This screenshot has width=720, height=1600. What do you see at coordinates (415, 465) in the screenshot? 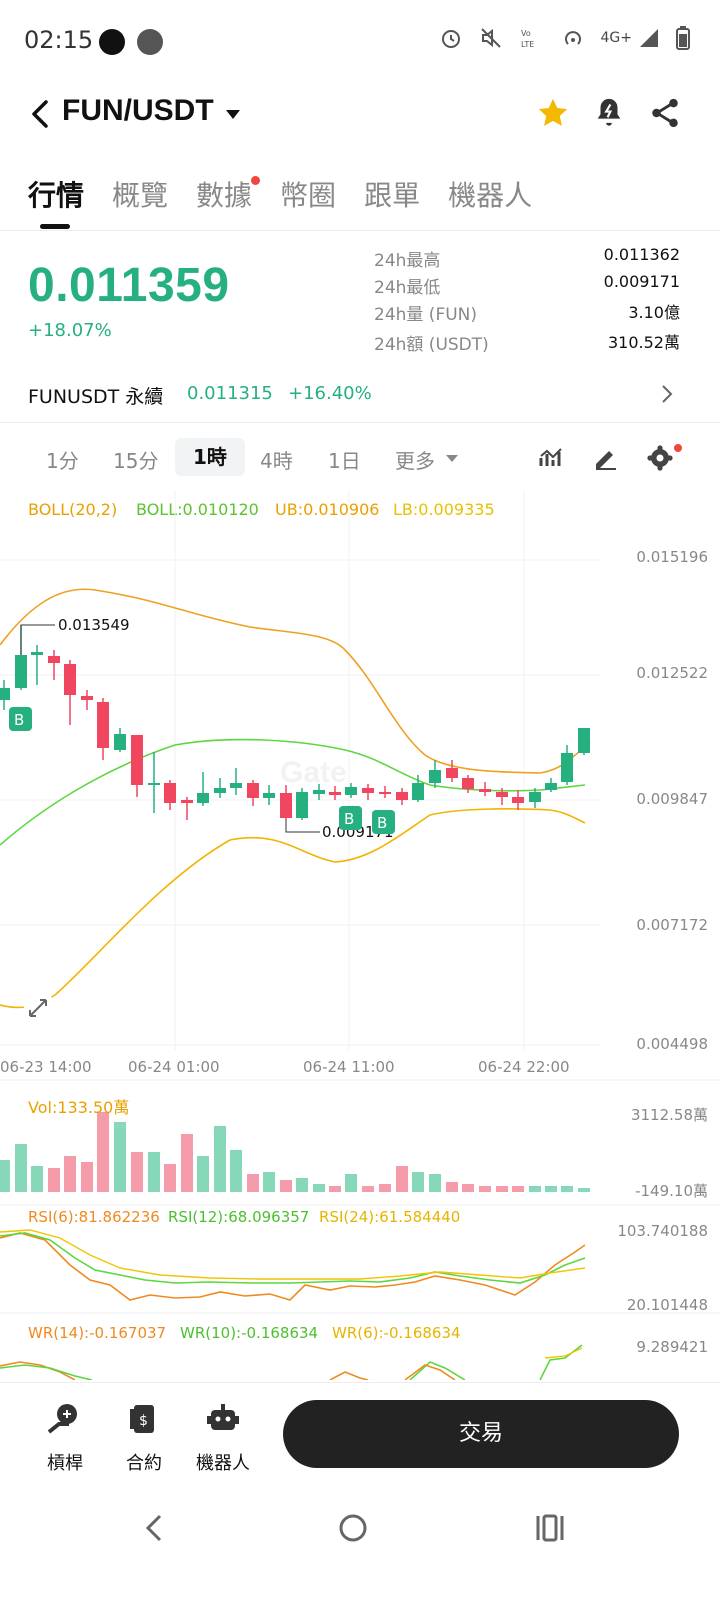
I see `interval-more: 更多` at bounding box center [415, 465].